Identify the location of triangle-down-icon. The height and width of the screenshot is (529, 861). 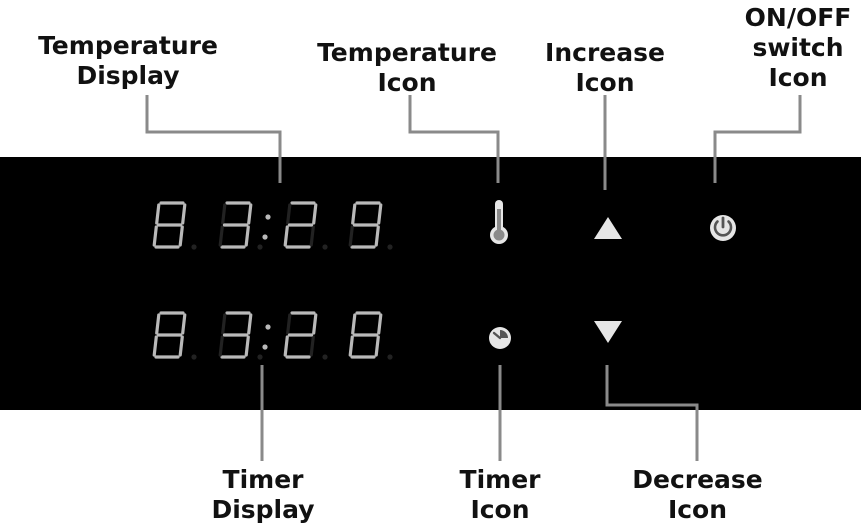
(608, 333).